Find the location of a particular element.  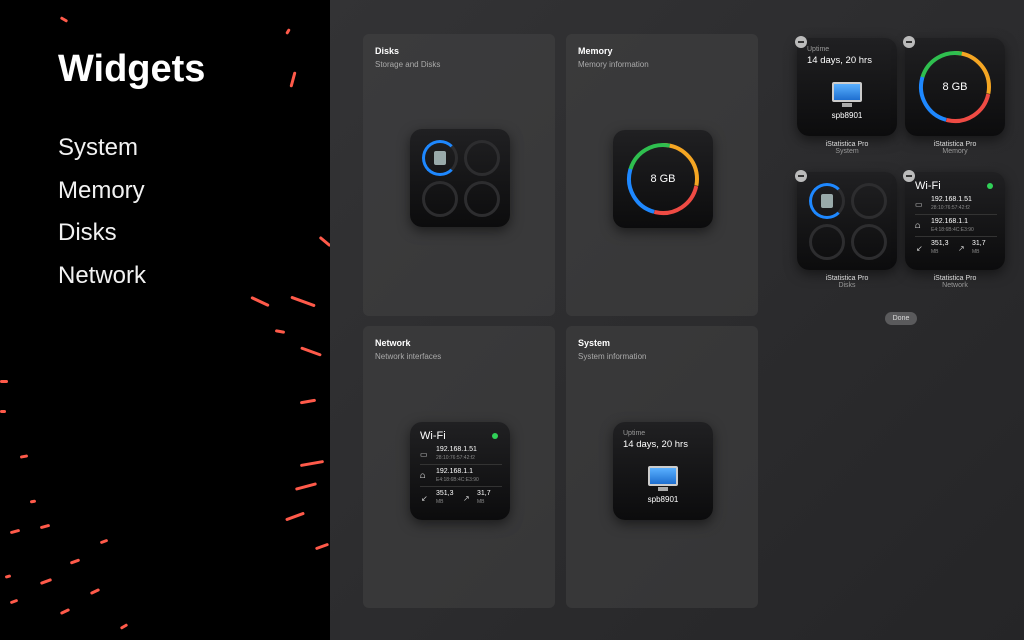

page-title: Widgets is located at coordinates (132, 69).